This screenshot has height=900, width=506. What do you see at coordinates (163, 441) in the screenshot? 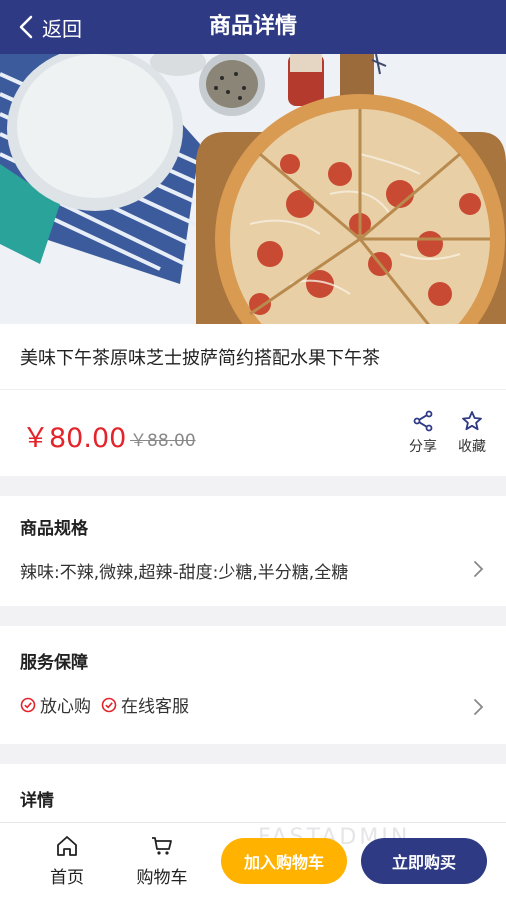
I see `original-price: ￥88.00` at bounding box center [163, 441].